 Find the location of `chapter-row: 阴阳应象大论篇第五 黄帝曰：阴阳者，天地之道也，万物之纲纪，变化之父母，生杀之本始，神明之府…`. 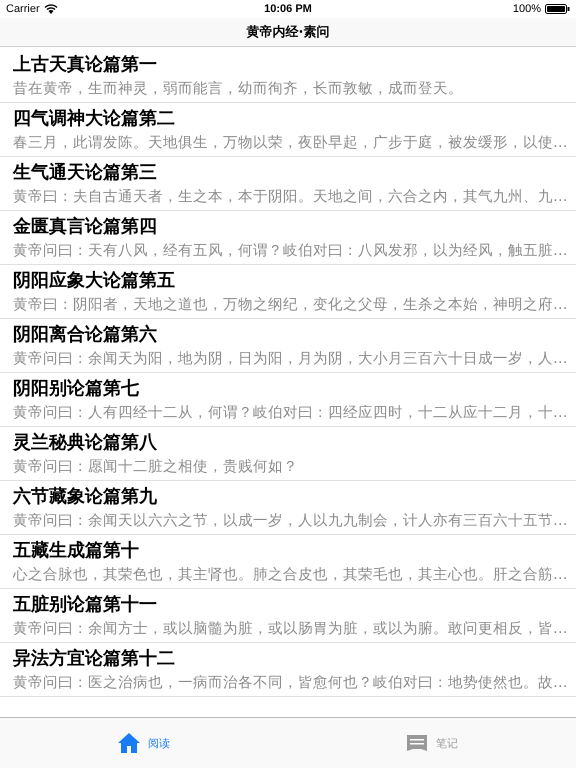

chapter-row: 阴阳应象大论篇第五 黄帝曰：阴阳者，天地之道也，万物之纲纪，变化之父母，生杀之本始，神明之府… is located at coordinates (288, 292).